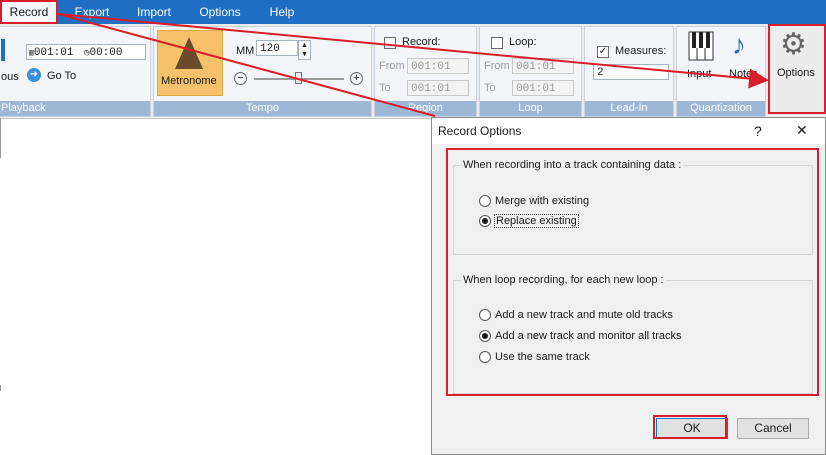 This screenshot has height=455, width=826. I want to click on arrow-record-to-options, so click(413, 51).